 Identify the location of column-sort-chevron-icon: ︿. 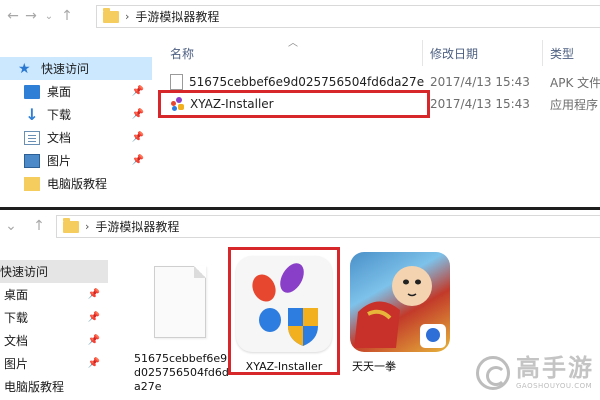
(293, 41).